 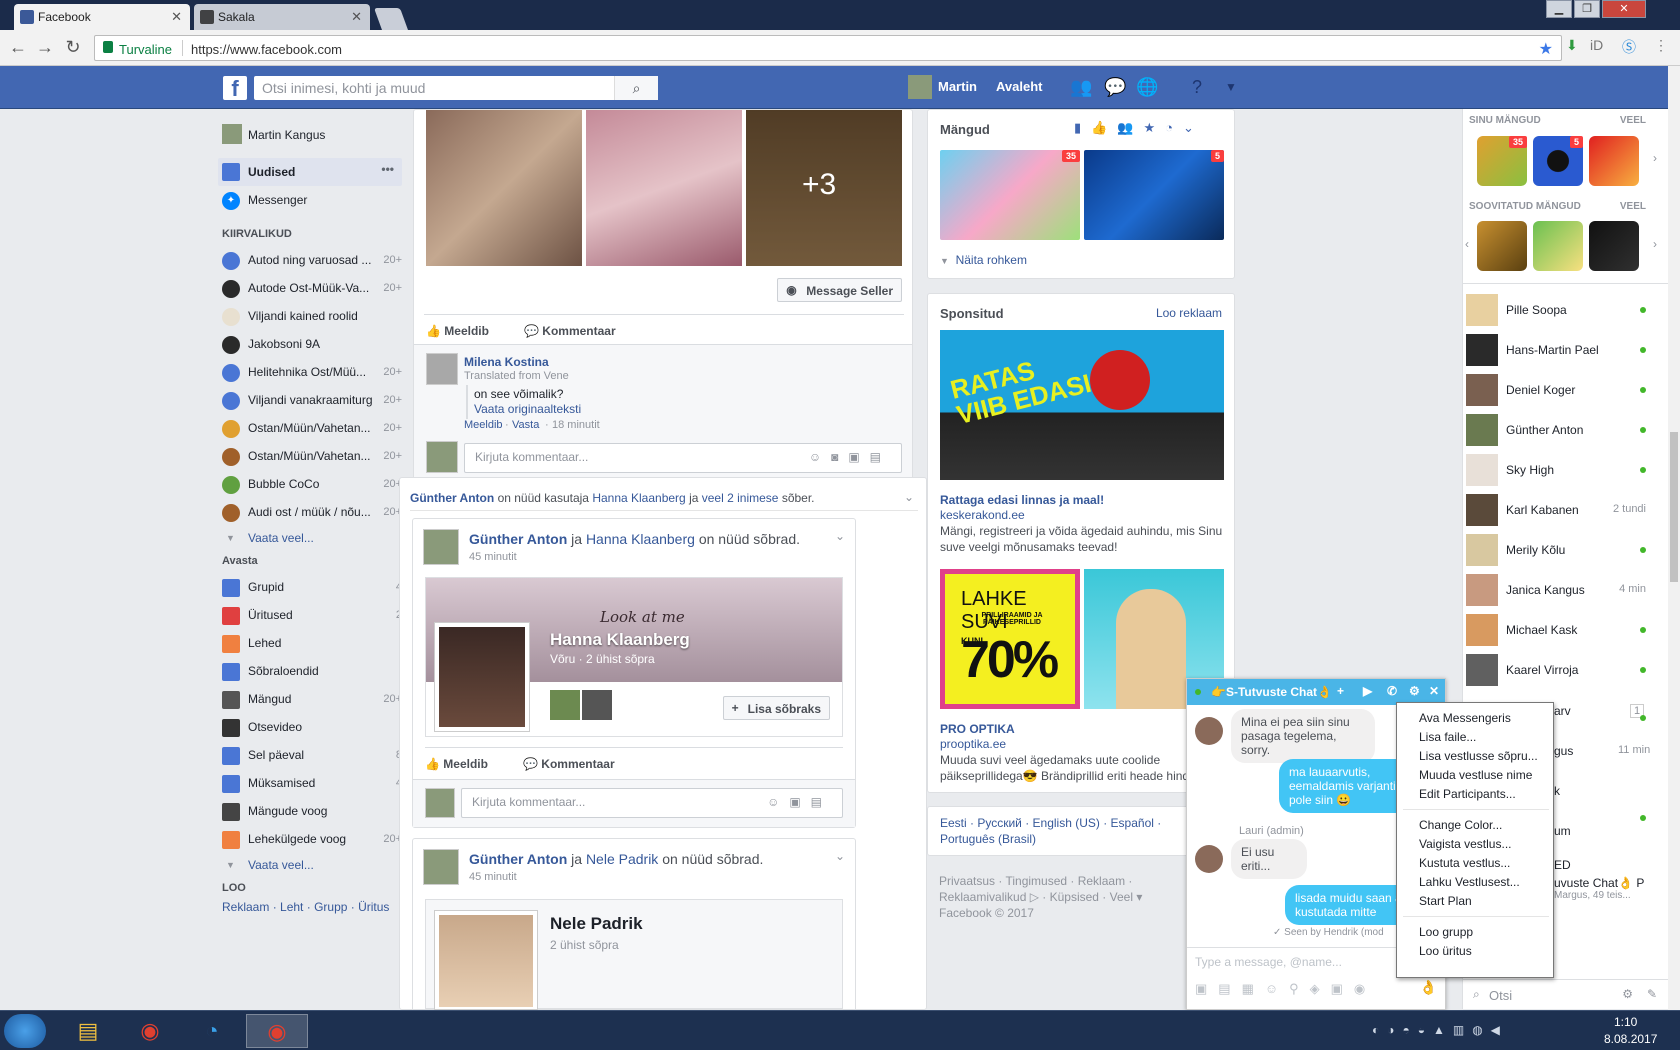 I want to click on tab-facebook: Facebook ✕, so click(x=102, y=17).